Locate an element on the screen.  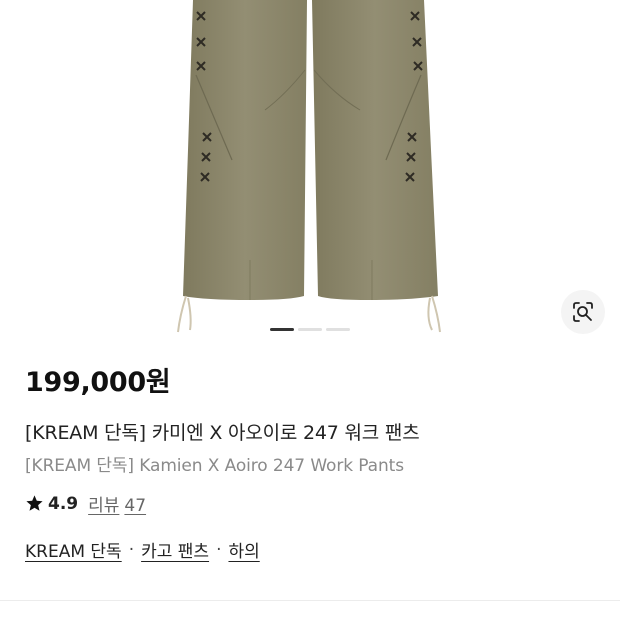
rating-score: 4.9 is located at coordinates (63, 503).